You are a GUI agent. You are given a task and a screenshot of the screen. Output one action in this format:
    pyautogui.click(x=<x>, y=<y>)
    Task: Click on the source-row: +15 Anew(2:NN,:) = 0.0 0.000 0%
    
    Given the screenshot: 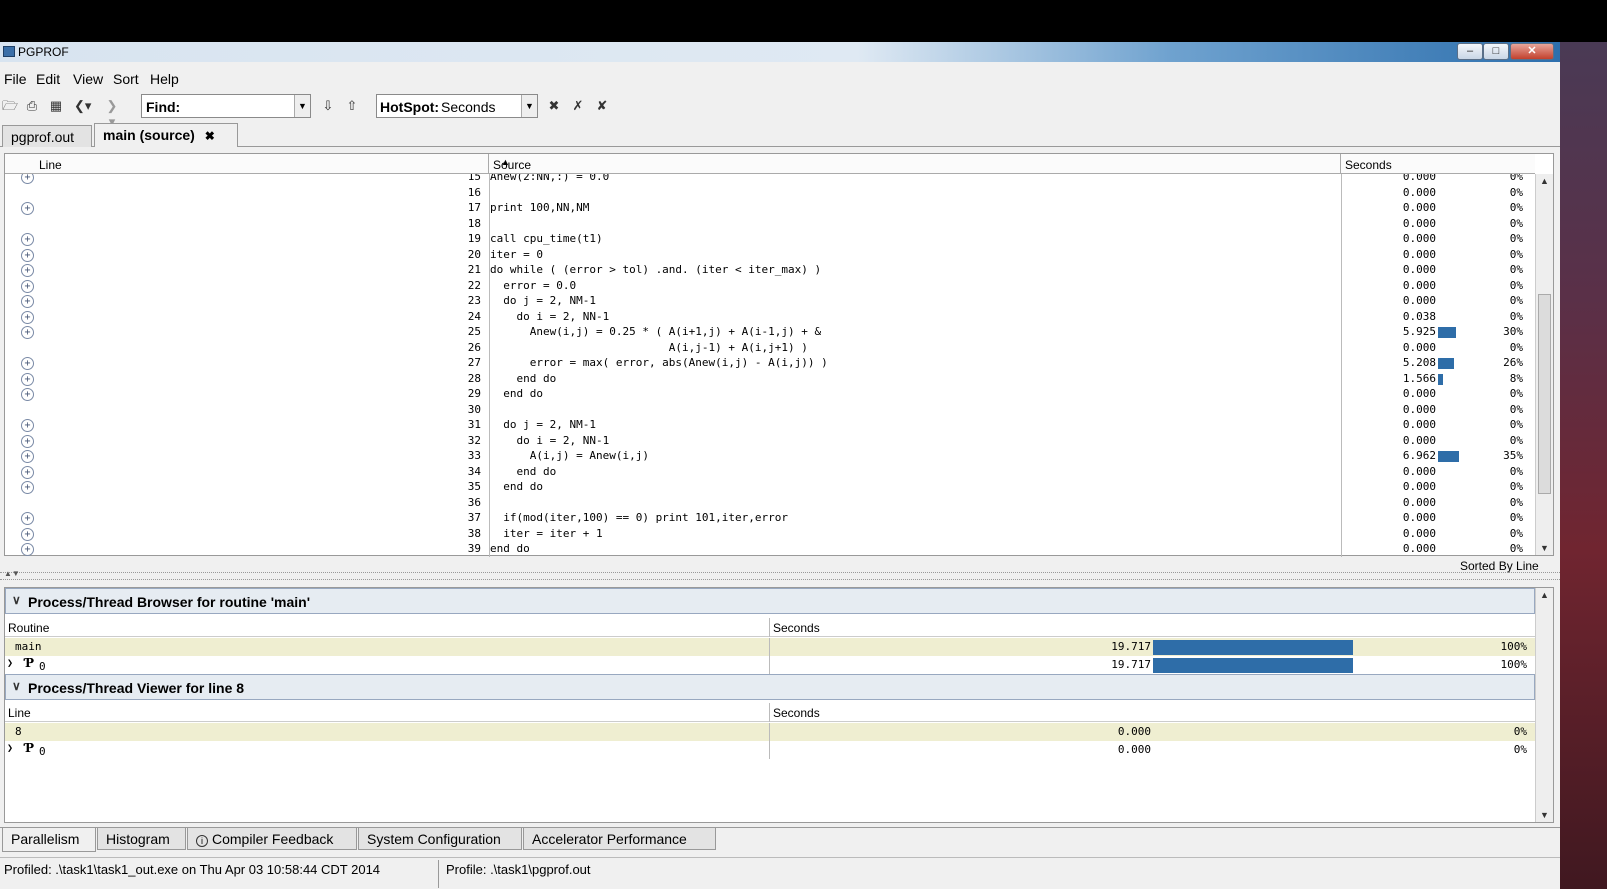 What is the action you would take?
    pyautogui.click(x=770, y=180)
    